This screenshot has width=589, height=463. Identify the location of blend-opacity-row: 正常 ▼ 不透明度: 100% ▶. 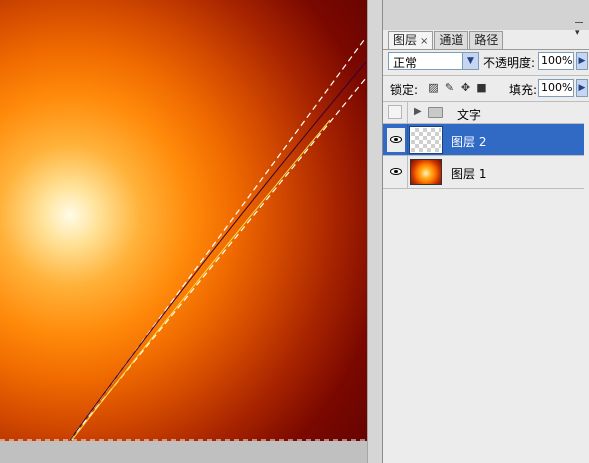
(488, 62).